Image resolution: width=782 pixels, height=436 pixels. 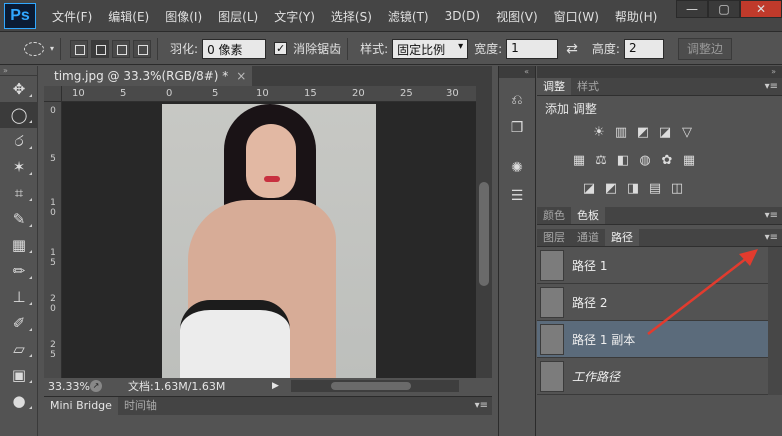 What do you see at coordinates (611, 189) in the screenshot?
I see `posterize-icon: ◩` at bounding box center [611, 189].